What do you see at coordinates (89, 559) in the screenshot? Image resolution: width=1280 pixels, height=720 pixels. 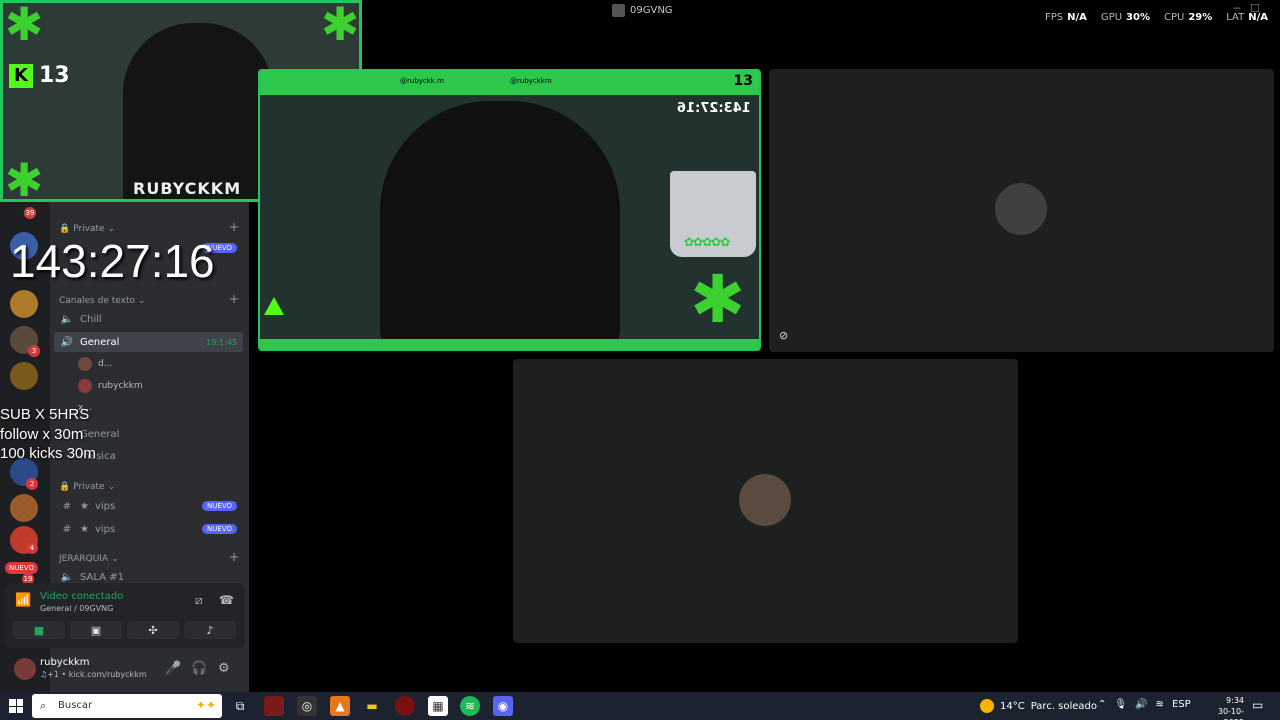 I see `category-jerarquia: JERARQUIA ⌄` at bounding box center [89, 559].